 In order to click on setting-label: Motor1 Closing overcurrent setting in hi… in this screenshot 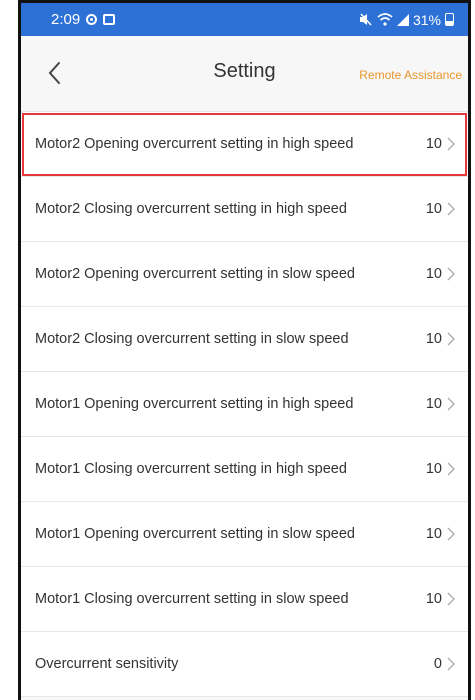, I will do `click(191, 469)`.